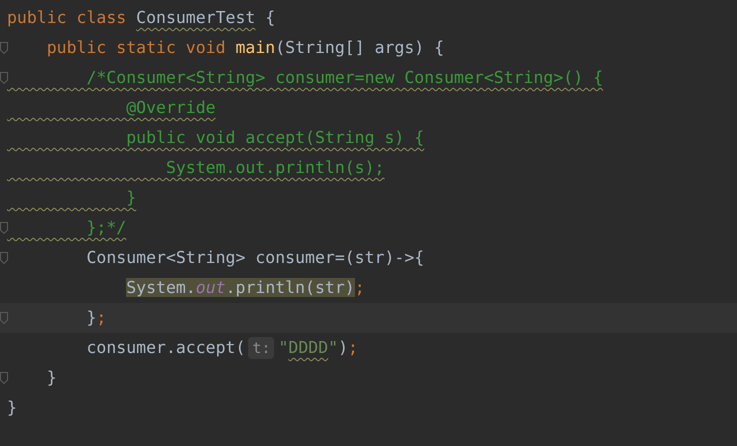  Describe the element at coordinates (67, 18) in the screenshot. I see `keyword-text: public class` at that location.